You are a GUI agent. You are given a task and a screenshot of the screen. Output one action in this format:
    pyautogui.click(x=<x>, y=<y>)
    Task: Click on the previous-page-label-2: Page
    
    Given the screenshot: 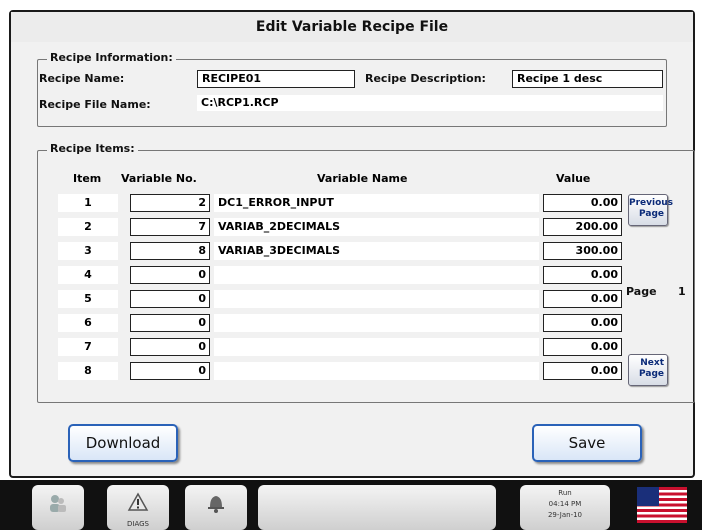 What is the action you would take?
    pyautogui.click(x=651, y=214)
    